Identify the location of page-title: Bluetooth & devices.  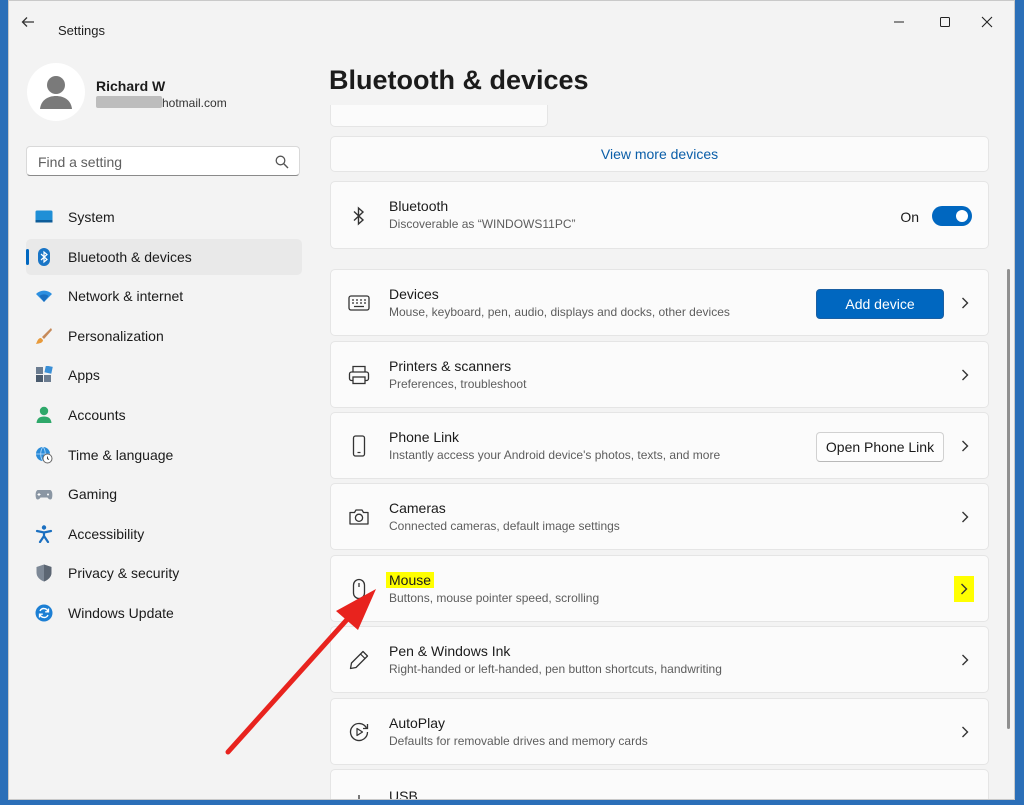
(459, 80).